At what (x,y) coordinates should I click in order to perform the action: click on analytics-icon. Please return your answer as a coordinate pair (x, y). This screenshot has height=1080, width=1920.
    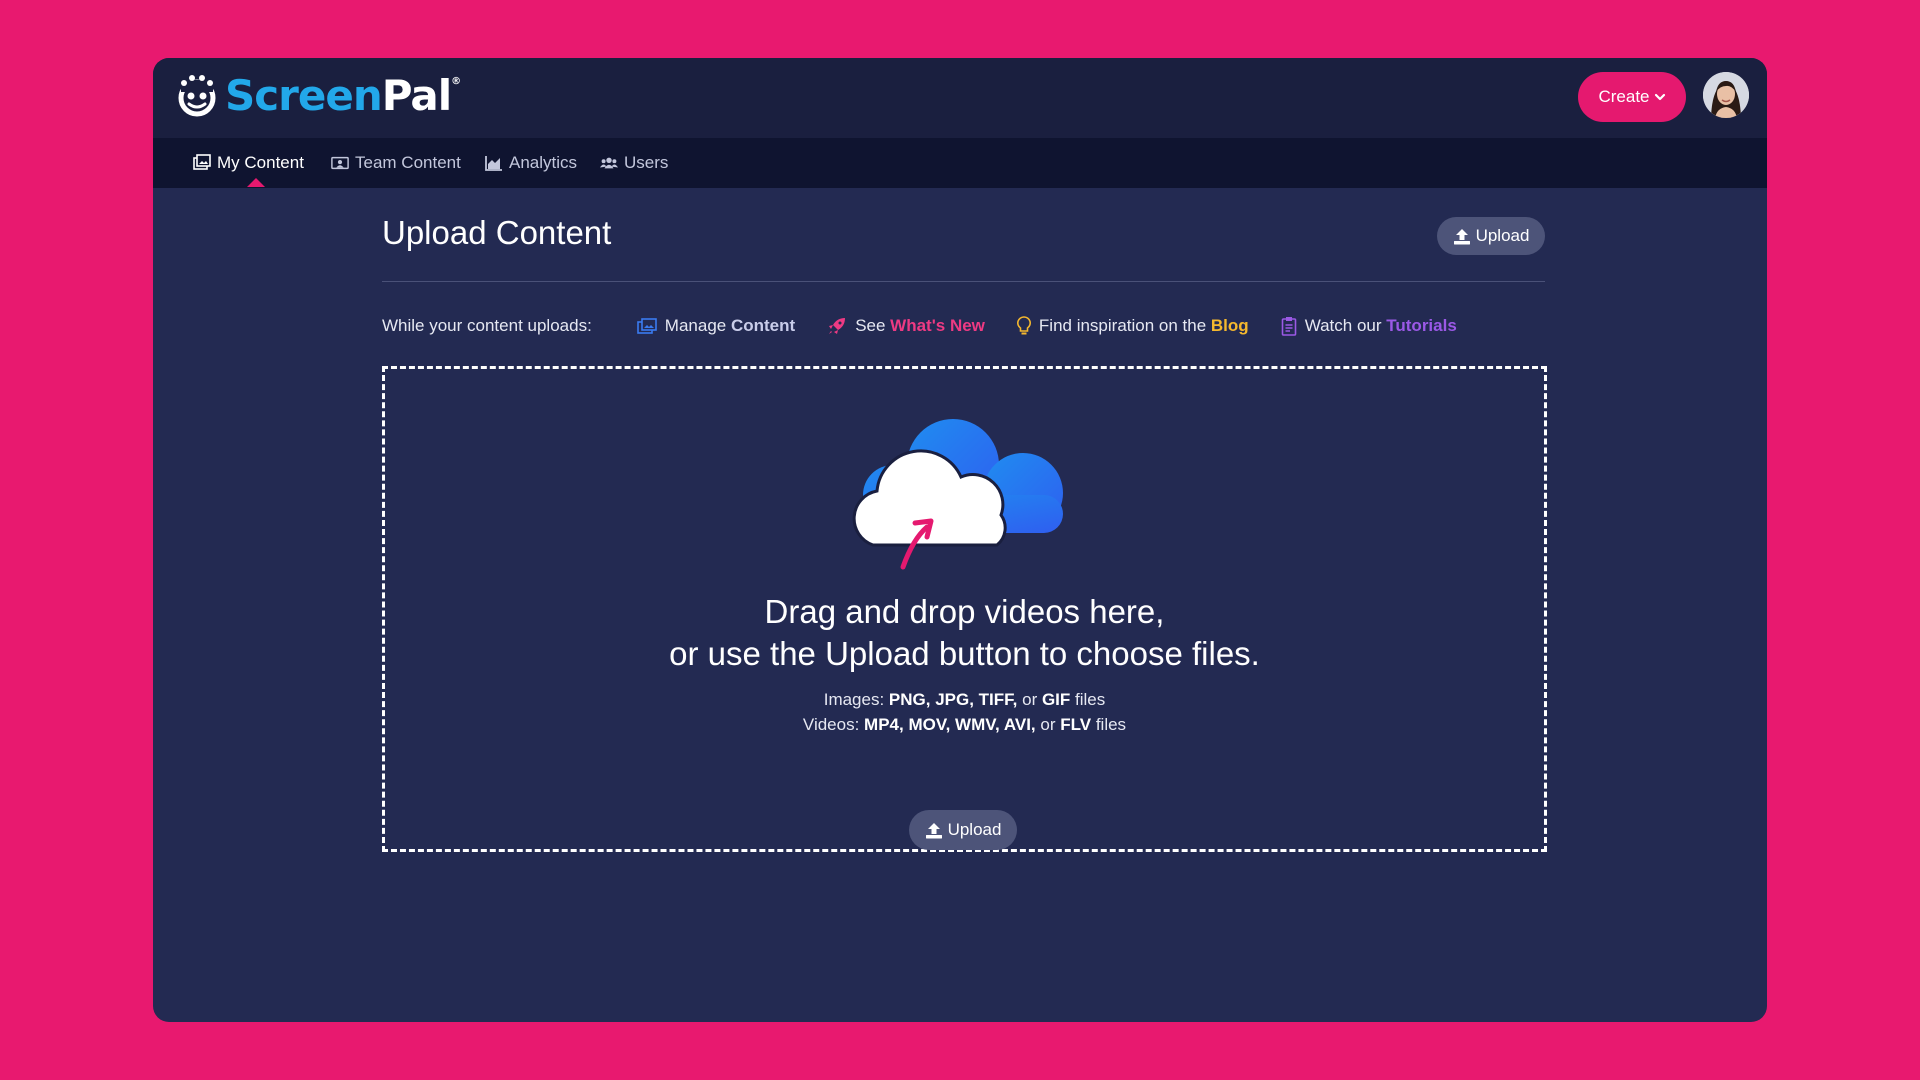
    Looking at the image, I should click on (494, 163).